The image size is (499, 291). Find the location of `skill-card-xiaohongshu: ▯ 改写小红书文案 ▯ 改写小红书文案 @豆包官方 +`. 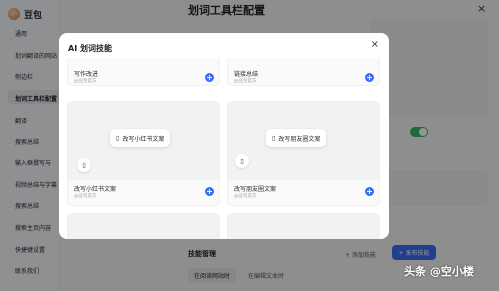

skill-card-xiaohongshu: ▯ 改写小红书文案 ▯ 改写小红书文案 @豆包官方 + is located at coordinates (143, 153).